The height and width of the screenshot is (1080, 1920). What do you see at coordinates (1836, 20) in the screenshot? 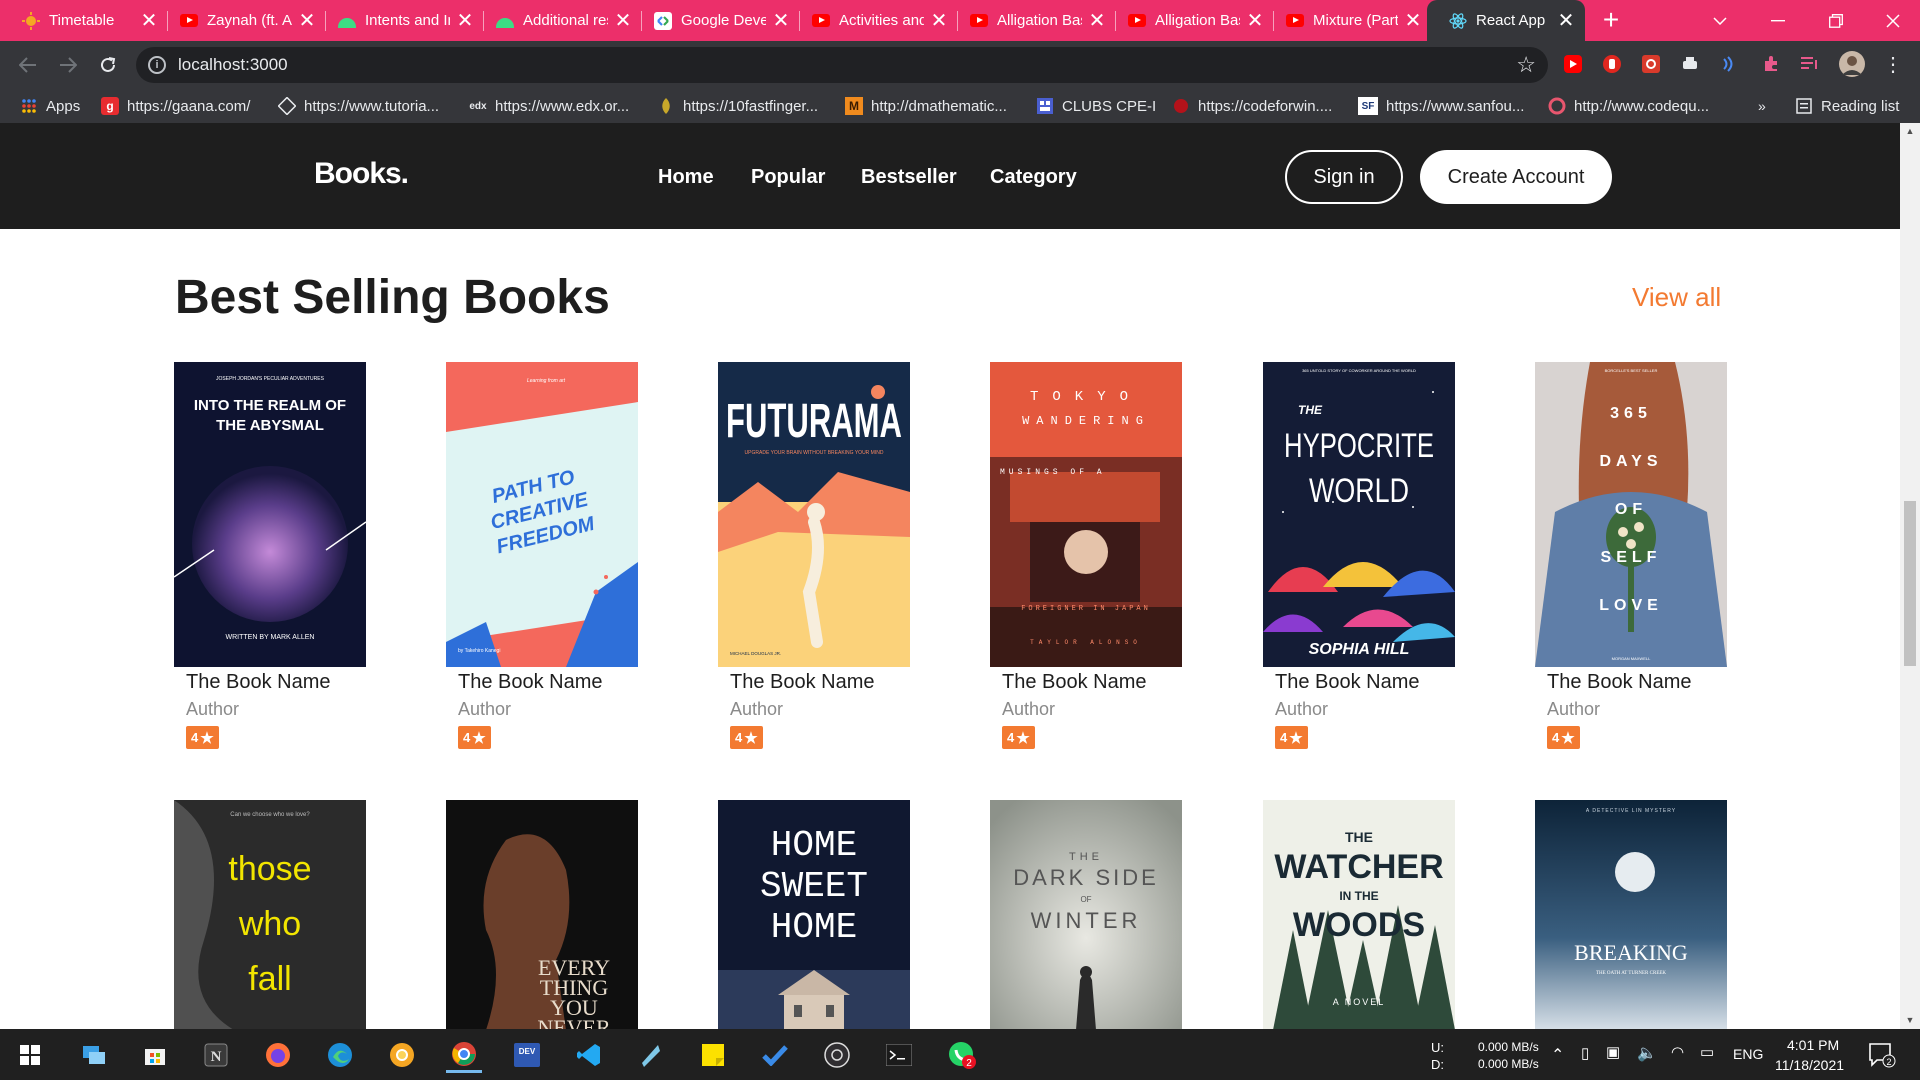
I see `restore-button` at bounding box center [1836, 20].